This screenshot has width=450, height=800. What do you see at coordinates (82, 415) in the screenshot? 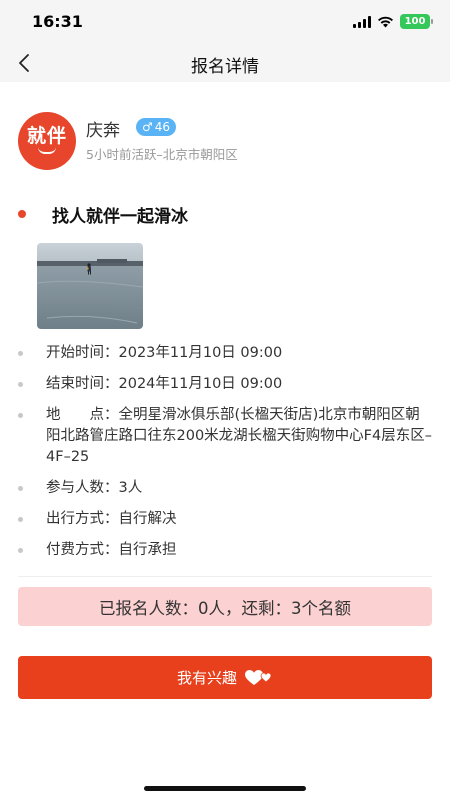
I see `detail-label: 地 点：` at bounding box center [82, 415].